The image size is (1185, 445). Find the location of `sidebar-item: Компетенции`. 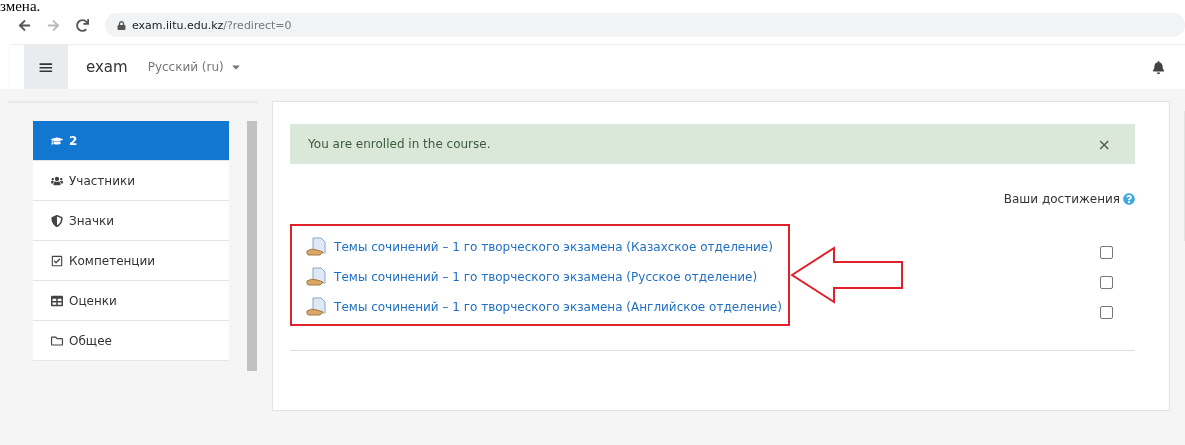

sidebar-item: Компетенции is located at coordinates (131, 261).